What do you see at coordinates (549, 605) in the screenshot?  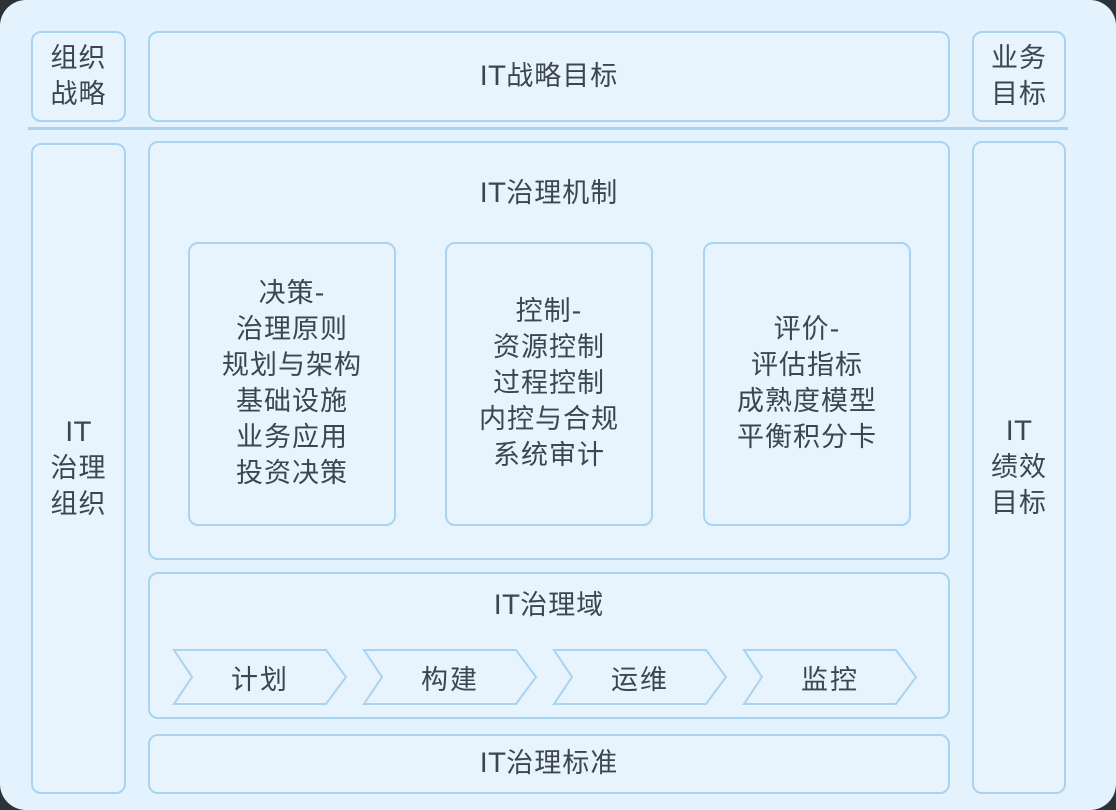 I see `governance-domain-title: IT治理域` at bounding box center [549, 605].